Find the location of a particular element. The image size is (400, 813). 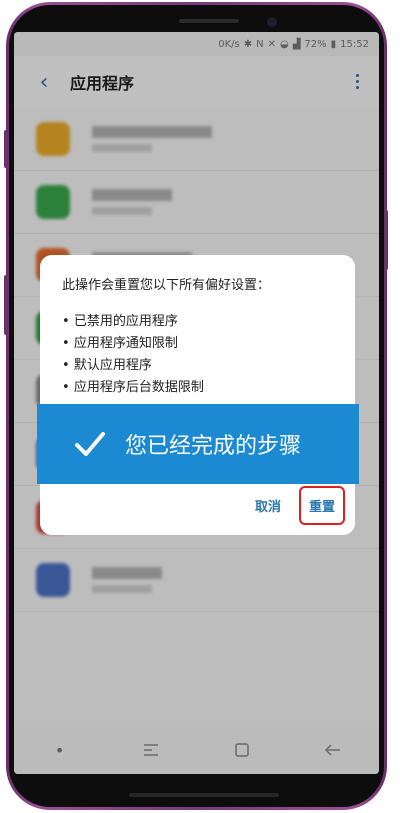

completion-banner: 您已经完成的步骤 is located at coordinates (198, 444).